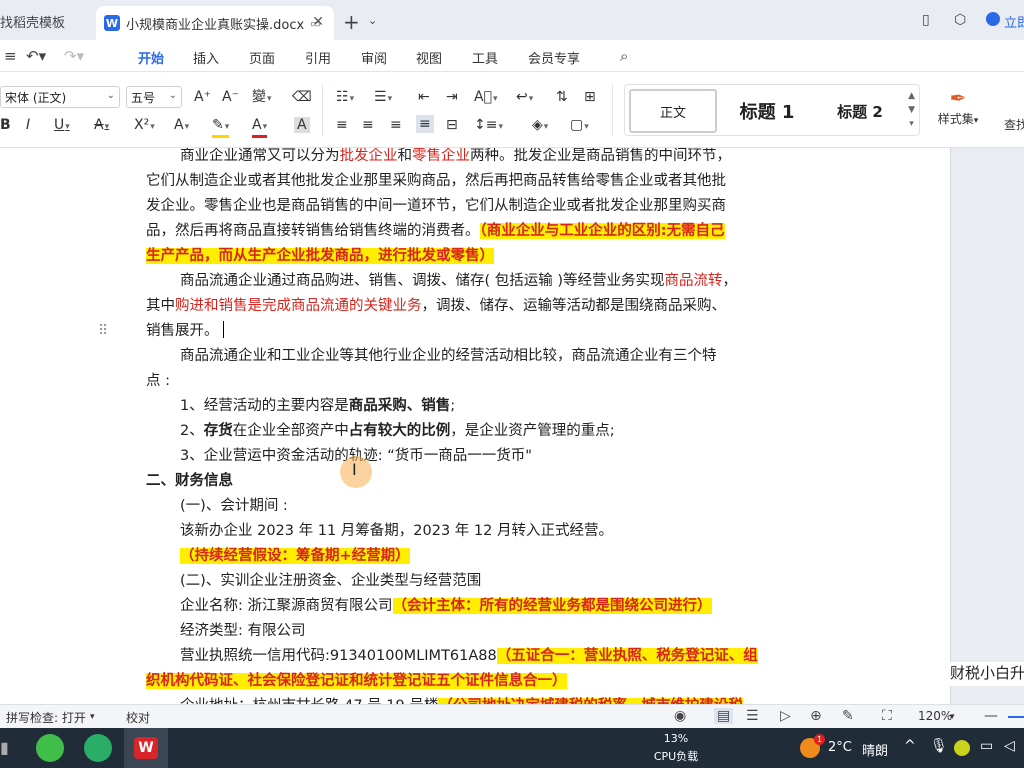  What do you see at coordinates (993, 19) in the screenshot?
I see `user-avatar-icon` at bounding box center [993, 19].